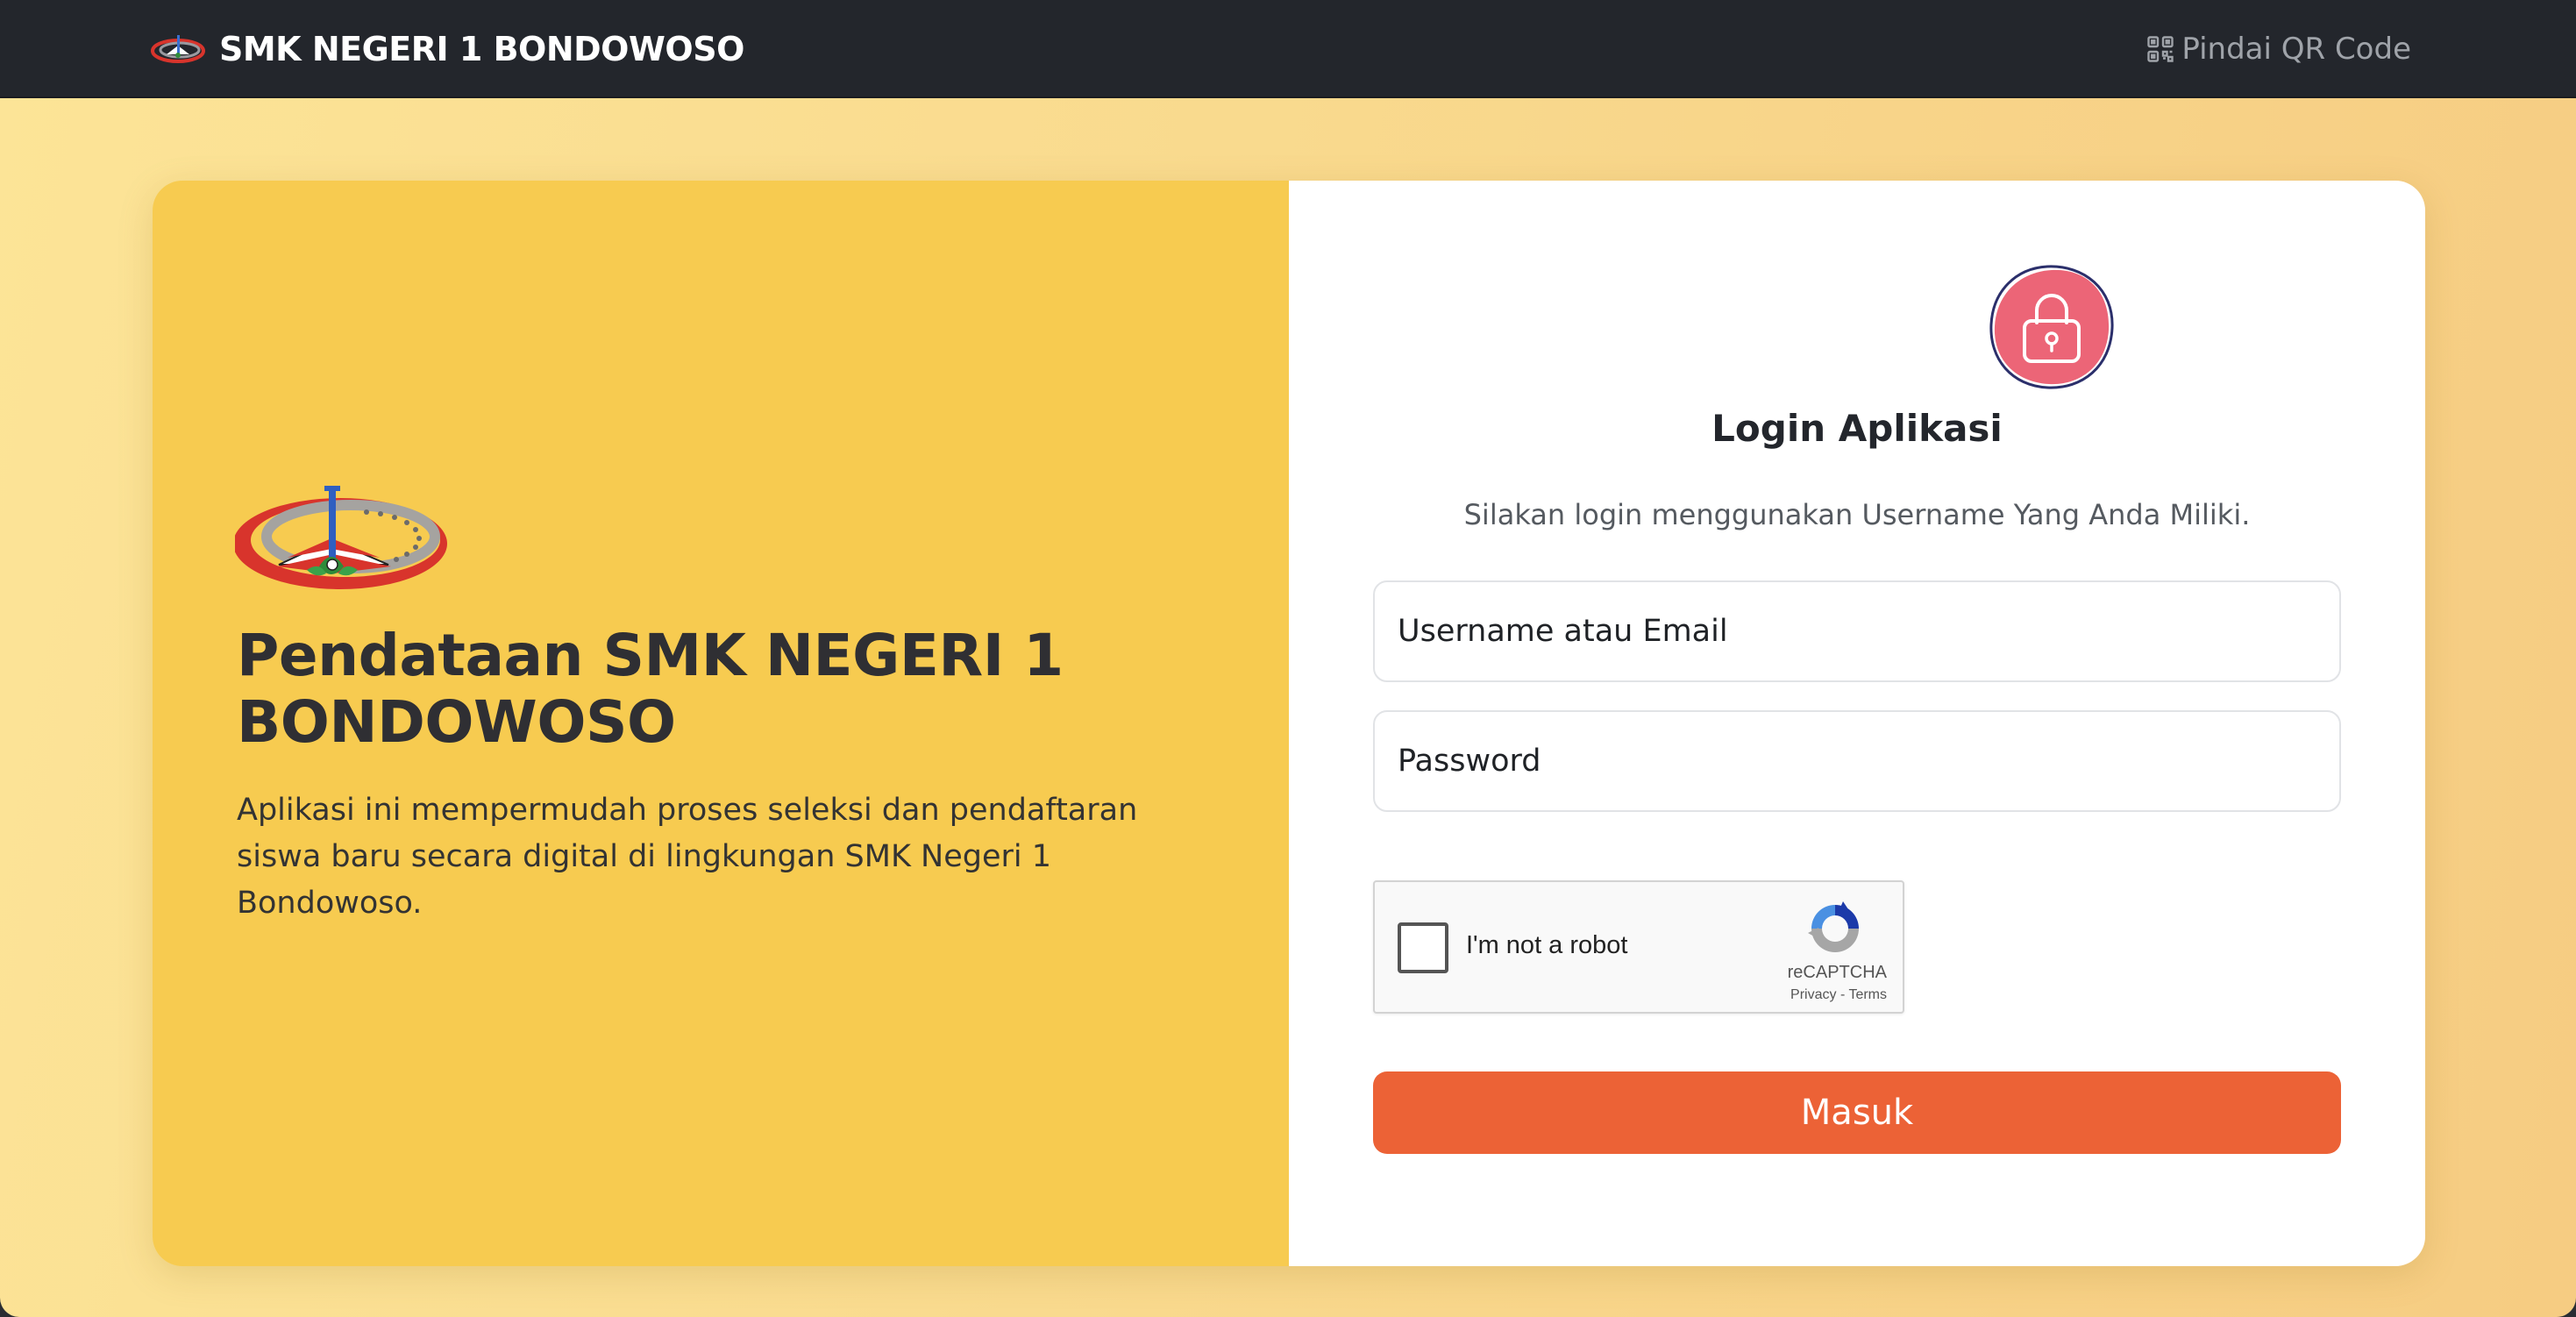 The image size is (2576, 1317). Describe the element at coordinates (1837, 972) in the screenshot. I see `recaptcha-brand: reCAPTCHA` at that location.